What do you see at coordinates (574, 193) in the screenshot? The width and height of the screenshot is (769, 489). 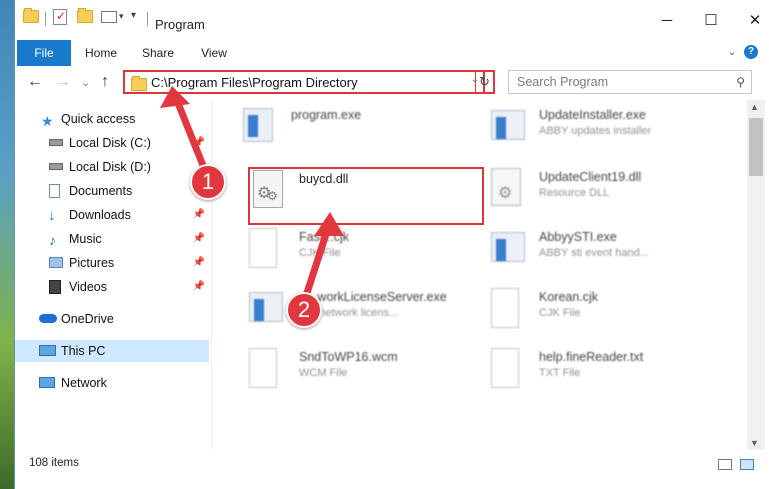 I see `file-type: Resource DLL` at bounding box center [574, 193].